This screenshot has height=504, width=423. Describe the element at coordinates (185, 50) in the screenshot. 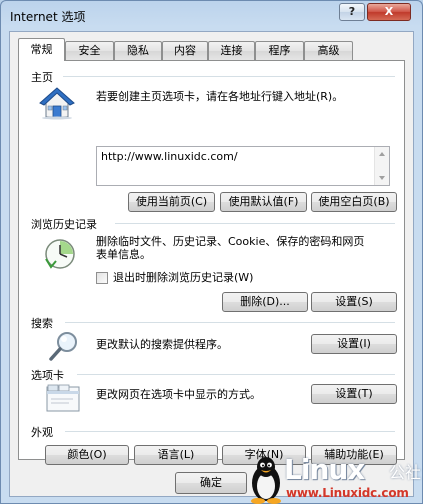

I see `tab-content: 内容` at that location.